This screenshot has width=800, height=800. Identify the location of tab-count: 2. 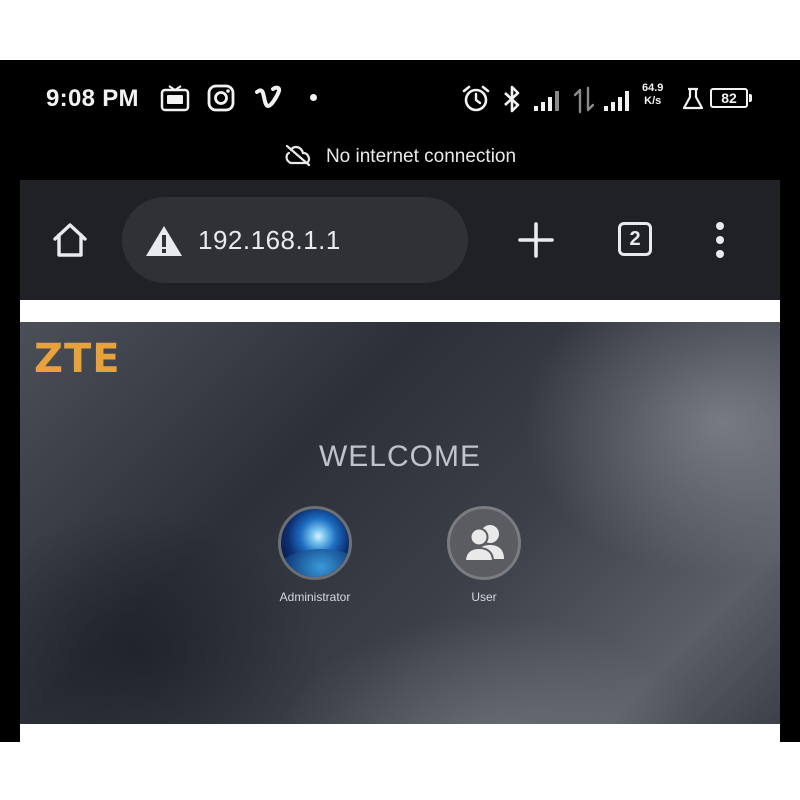
(635, 239).